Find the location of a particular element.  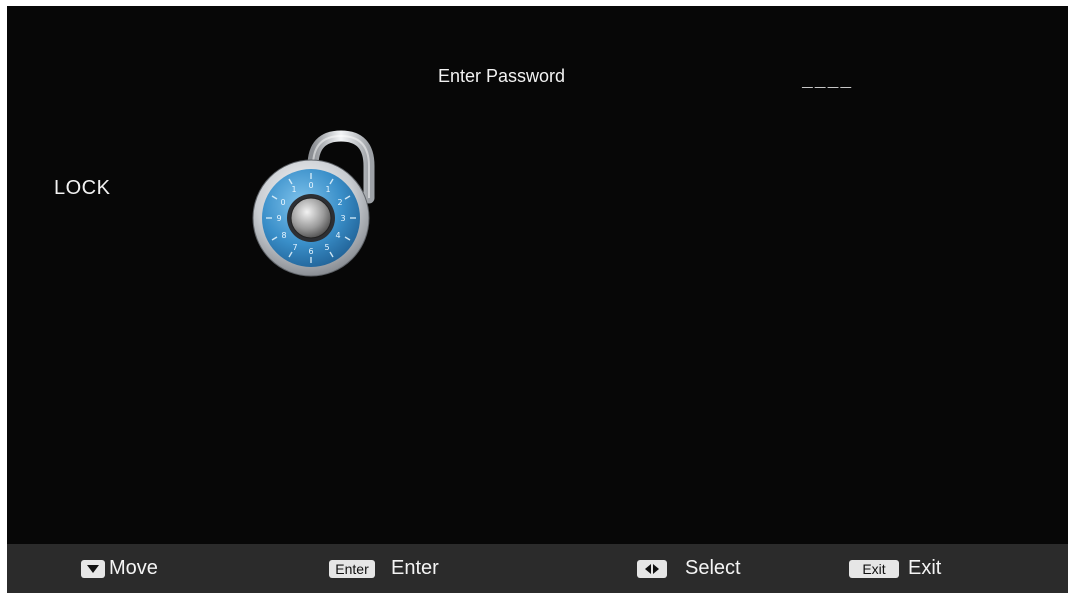

hint-move: Move is located at coordinates (119, 568).